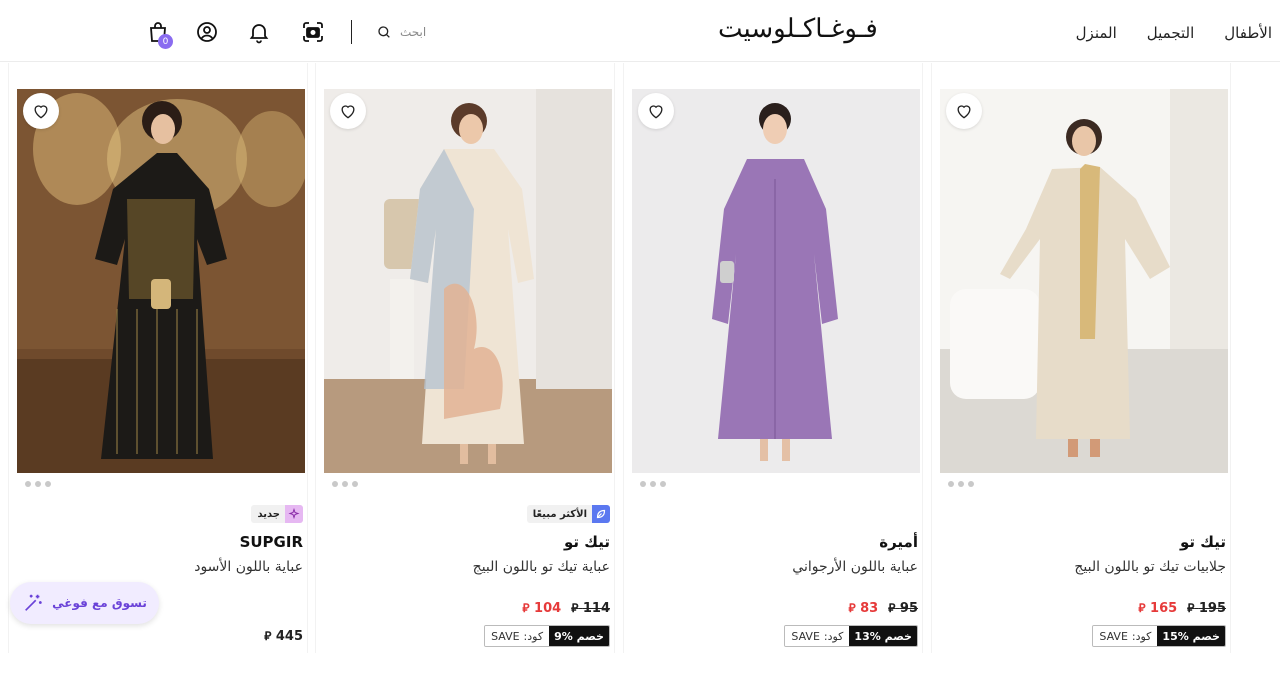 The width and height of the screenshot is (1280, 680). What do you see at coordinates (863, 608) in the screenshot?
I see `sale-price: ⃁ 83` at bounding box center [863, 608].